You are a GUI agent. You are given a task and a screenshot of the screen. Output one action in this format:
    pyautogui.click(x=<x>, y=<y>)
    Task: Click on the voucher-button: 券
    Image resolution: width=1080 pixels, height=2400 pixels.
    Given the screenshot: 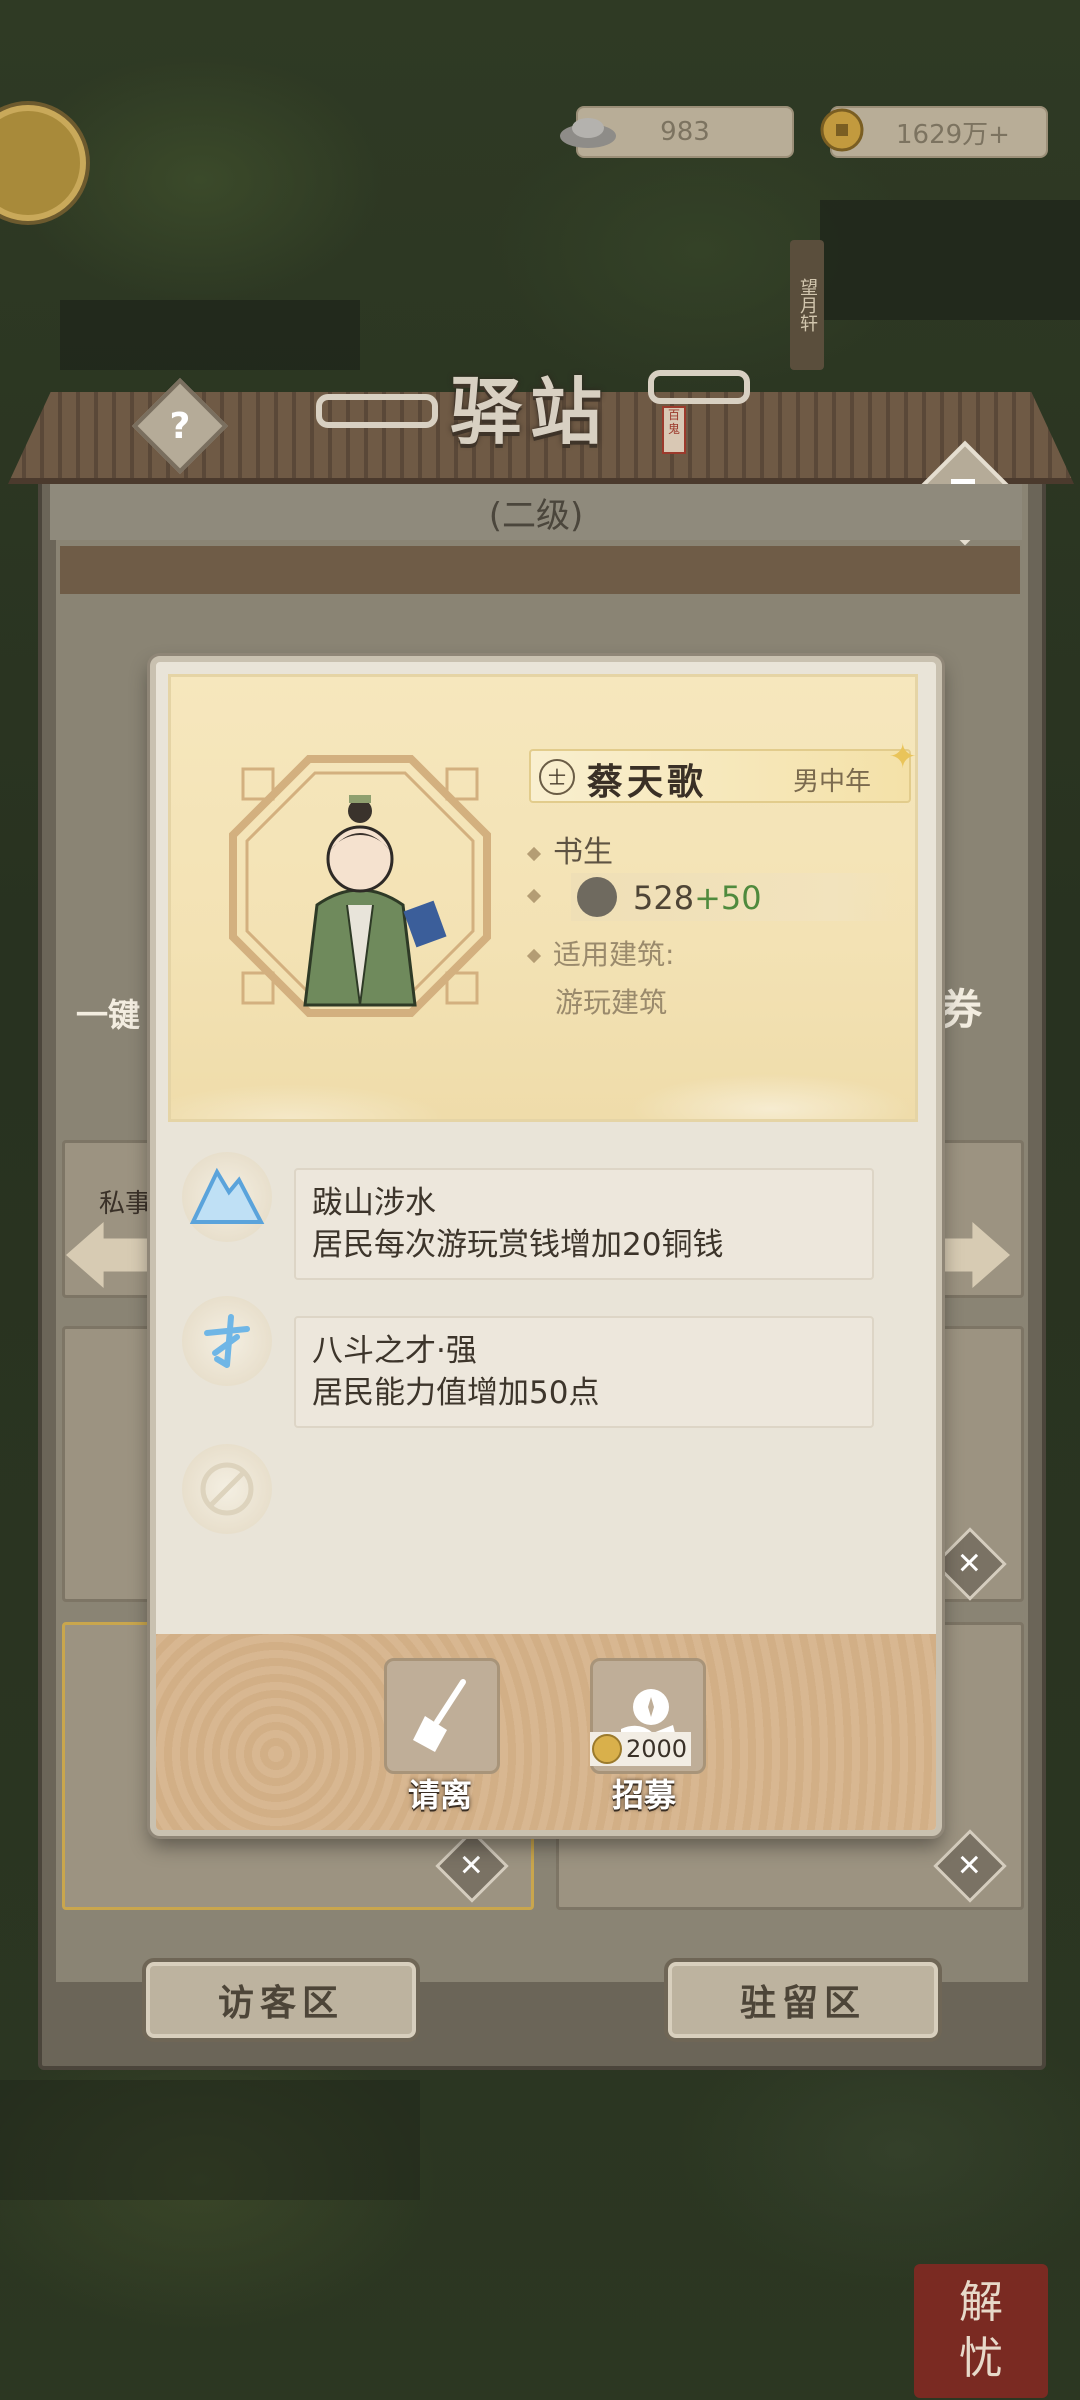 What is the action you would take?
    pyautogui.click(x=982, y=1005)
    